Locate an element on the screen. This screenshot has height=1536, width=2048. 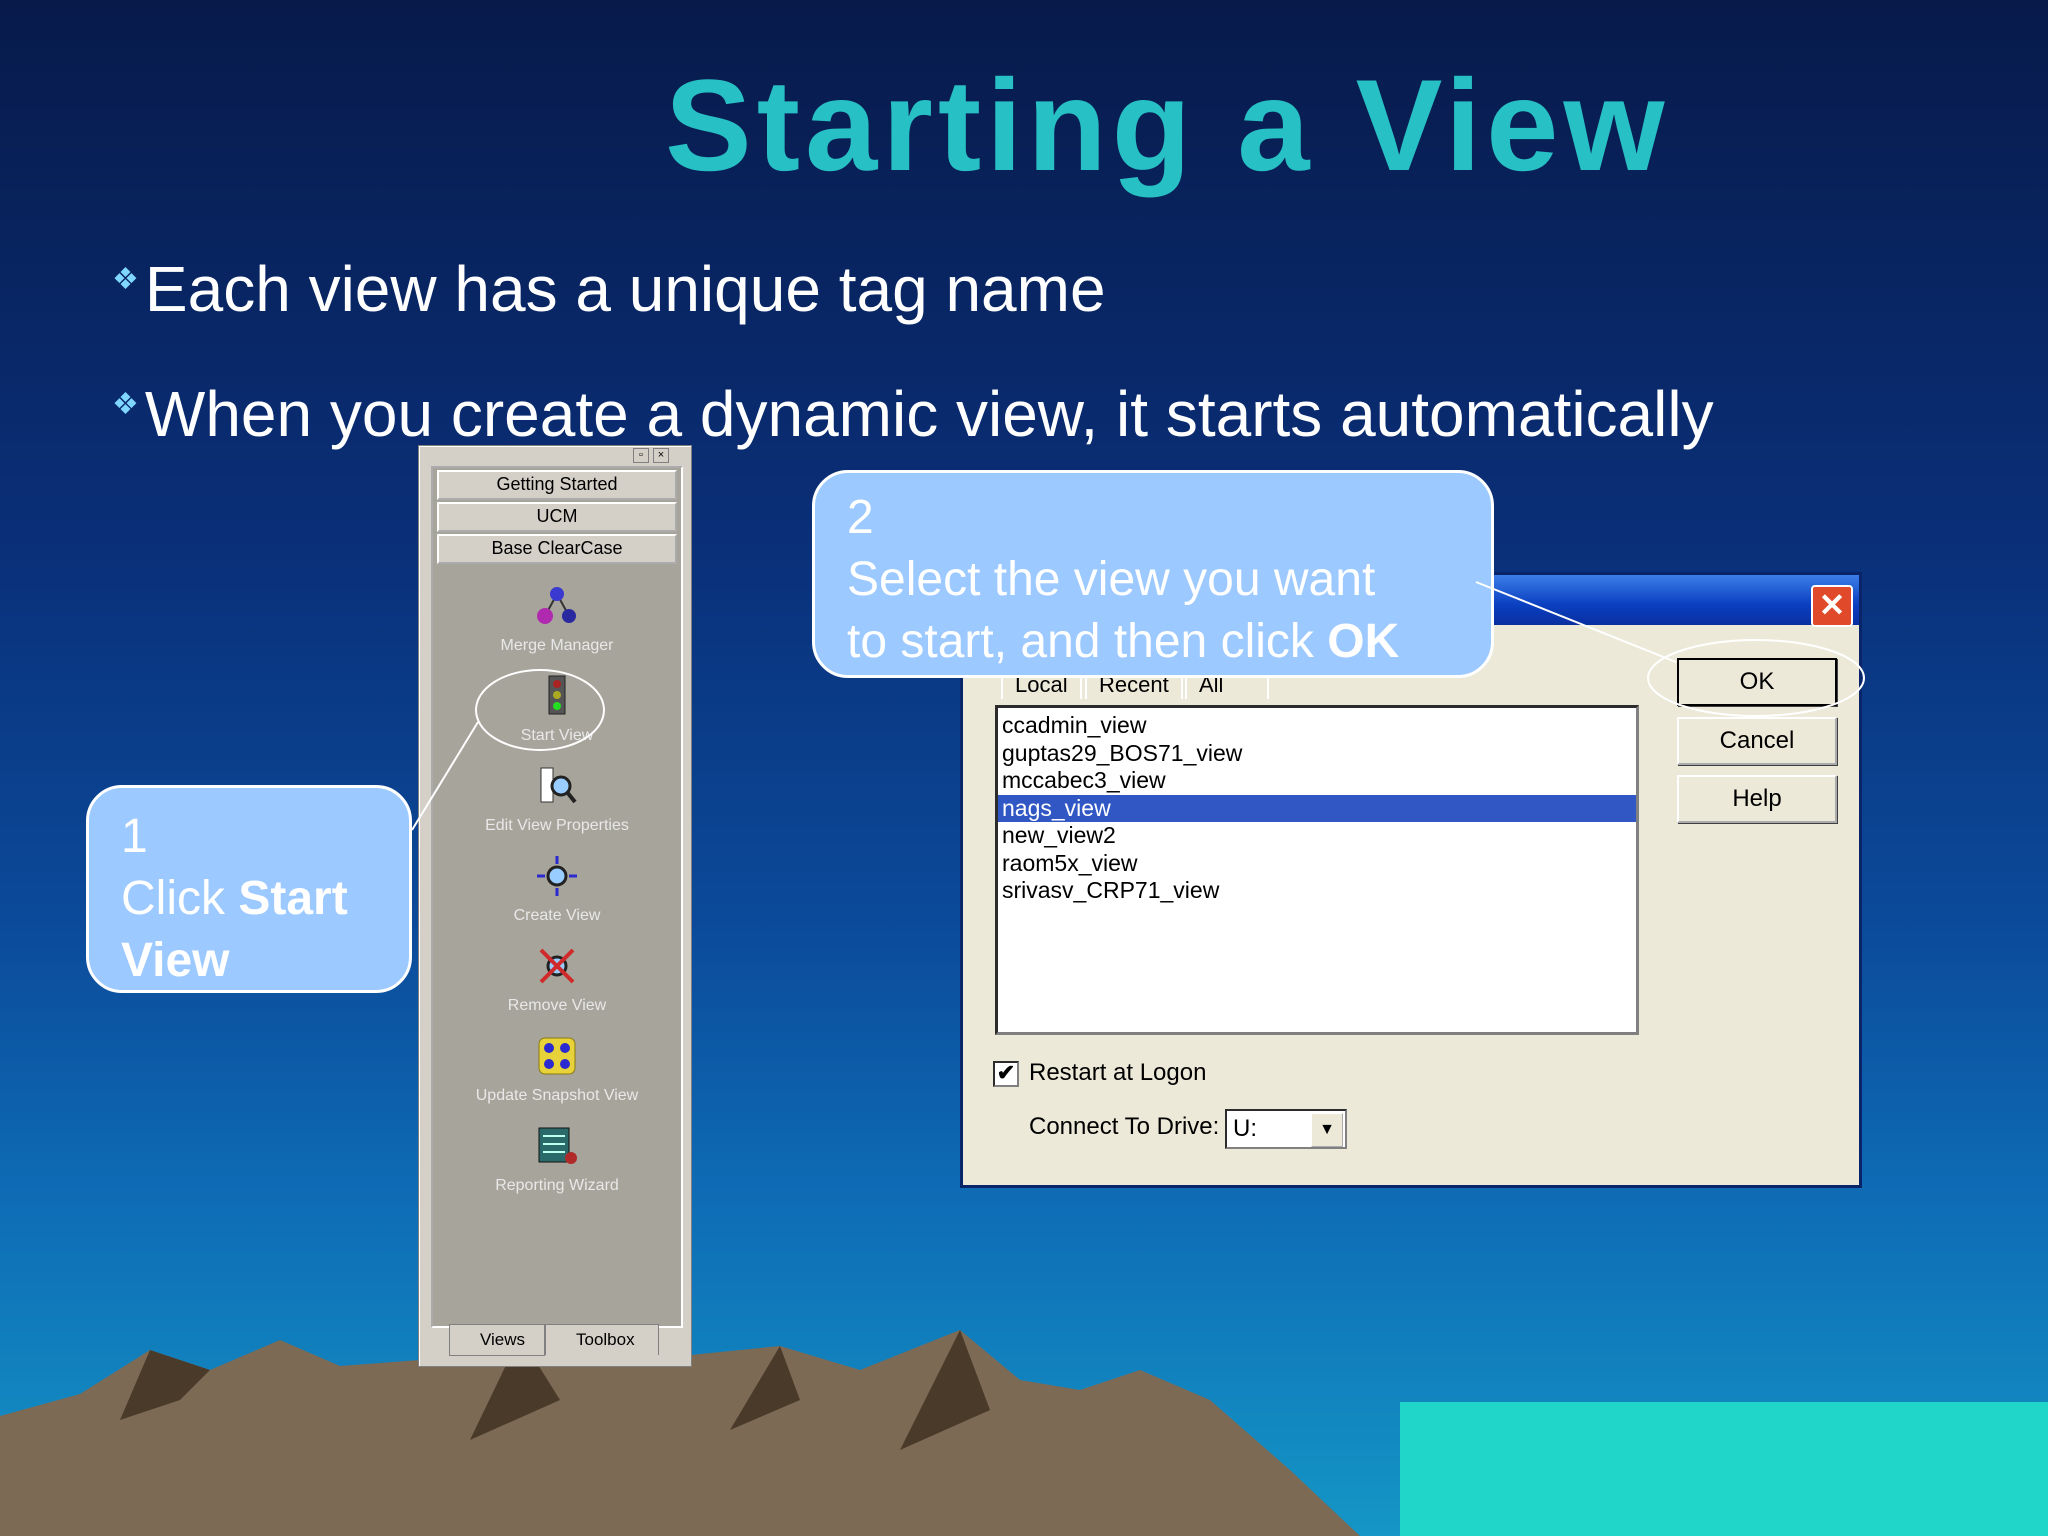
toolbox-bottom-tabs: Views Toolbox is located at coordinates (554, 1341).